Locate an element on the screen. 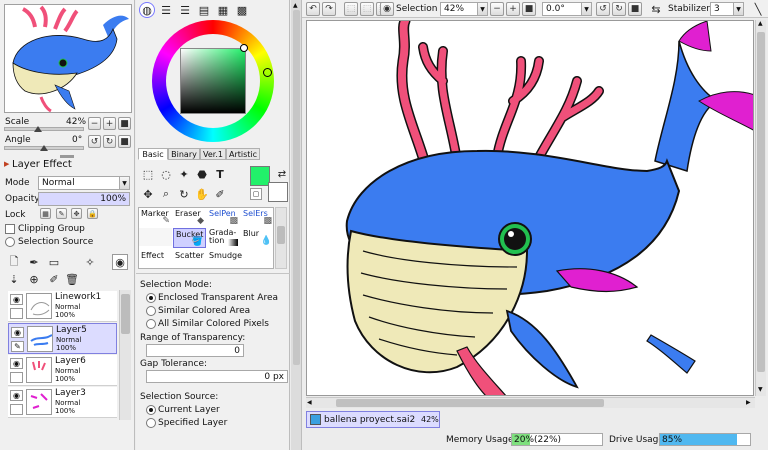  show-selection-toggle: ◉ is located at coordinates (387, 9).